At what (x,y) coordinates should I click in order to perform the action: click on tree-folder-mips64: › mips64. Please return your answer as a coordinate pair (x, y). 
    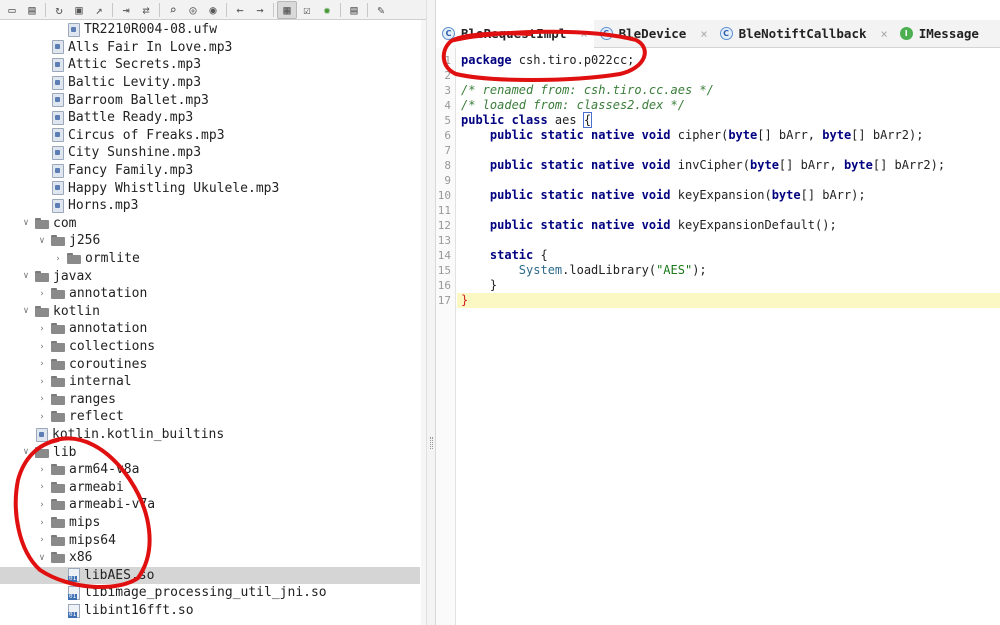
    Looking at the image, I should click on (210, 540).